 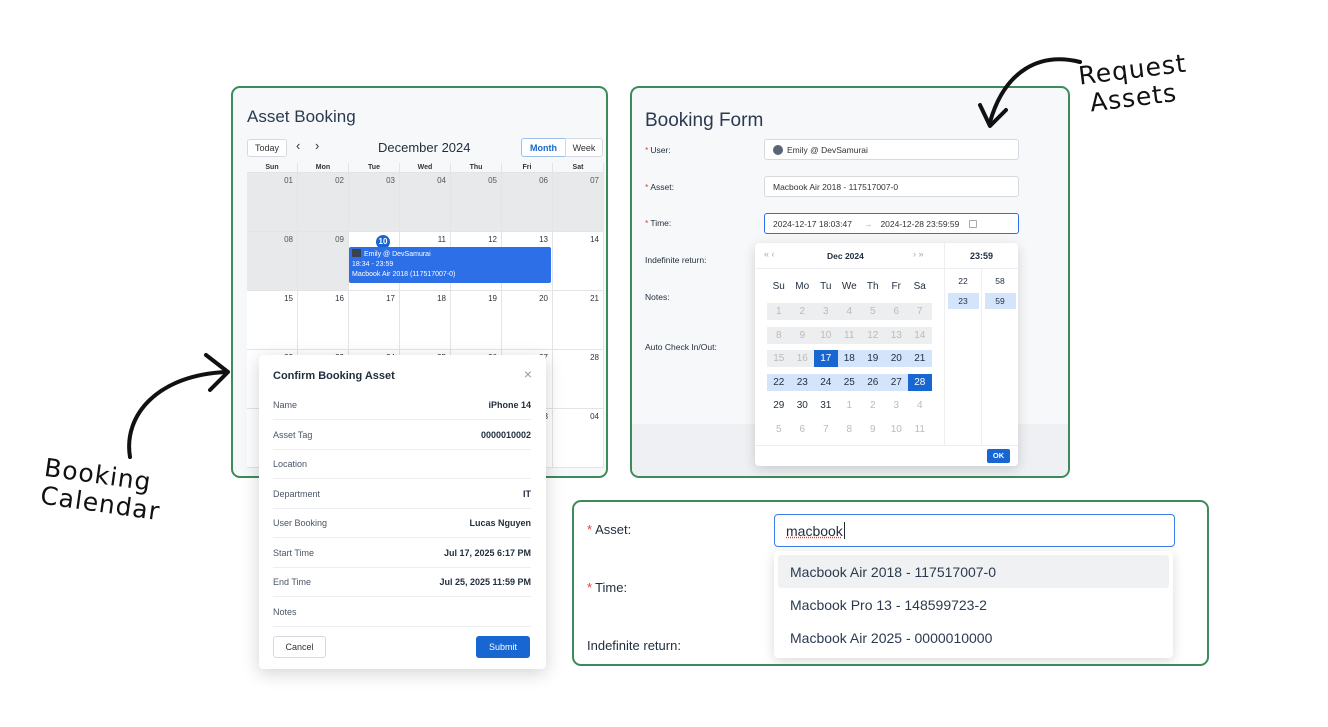 What do you see at coordinates (850, 405) in the screenshot?
I see `picker-day: 1` at bounding box center [850, 405].